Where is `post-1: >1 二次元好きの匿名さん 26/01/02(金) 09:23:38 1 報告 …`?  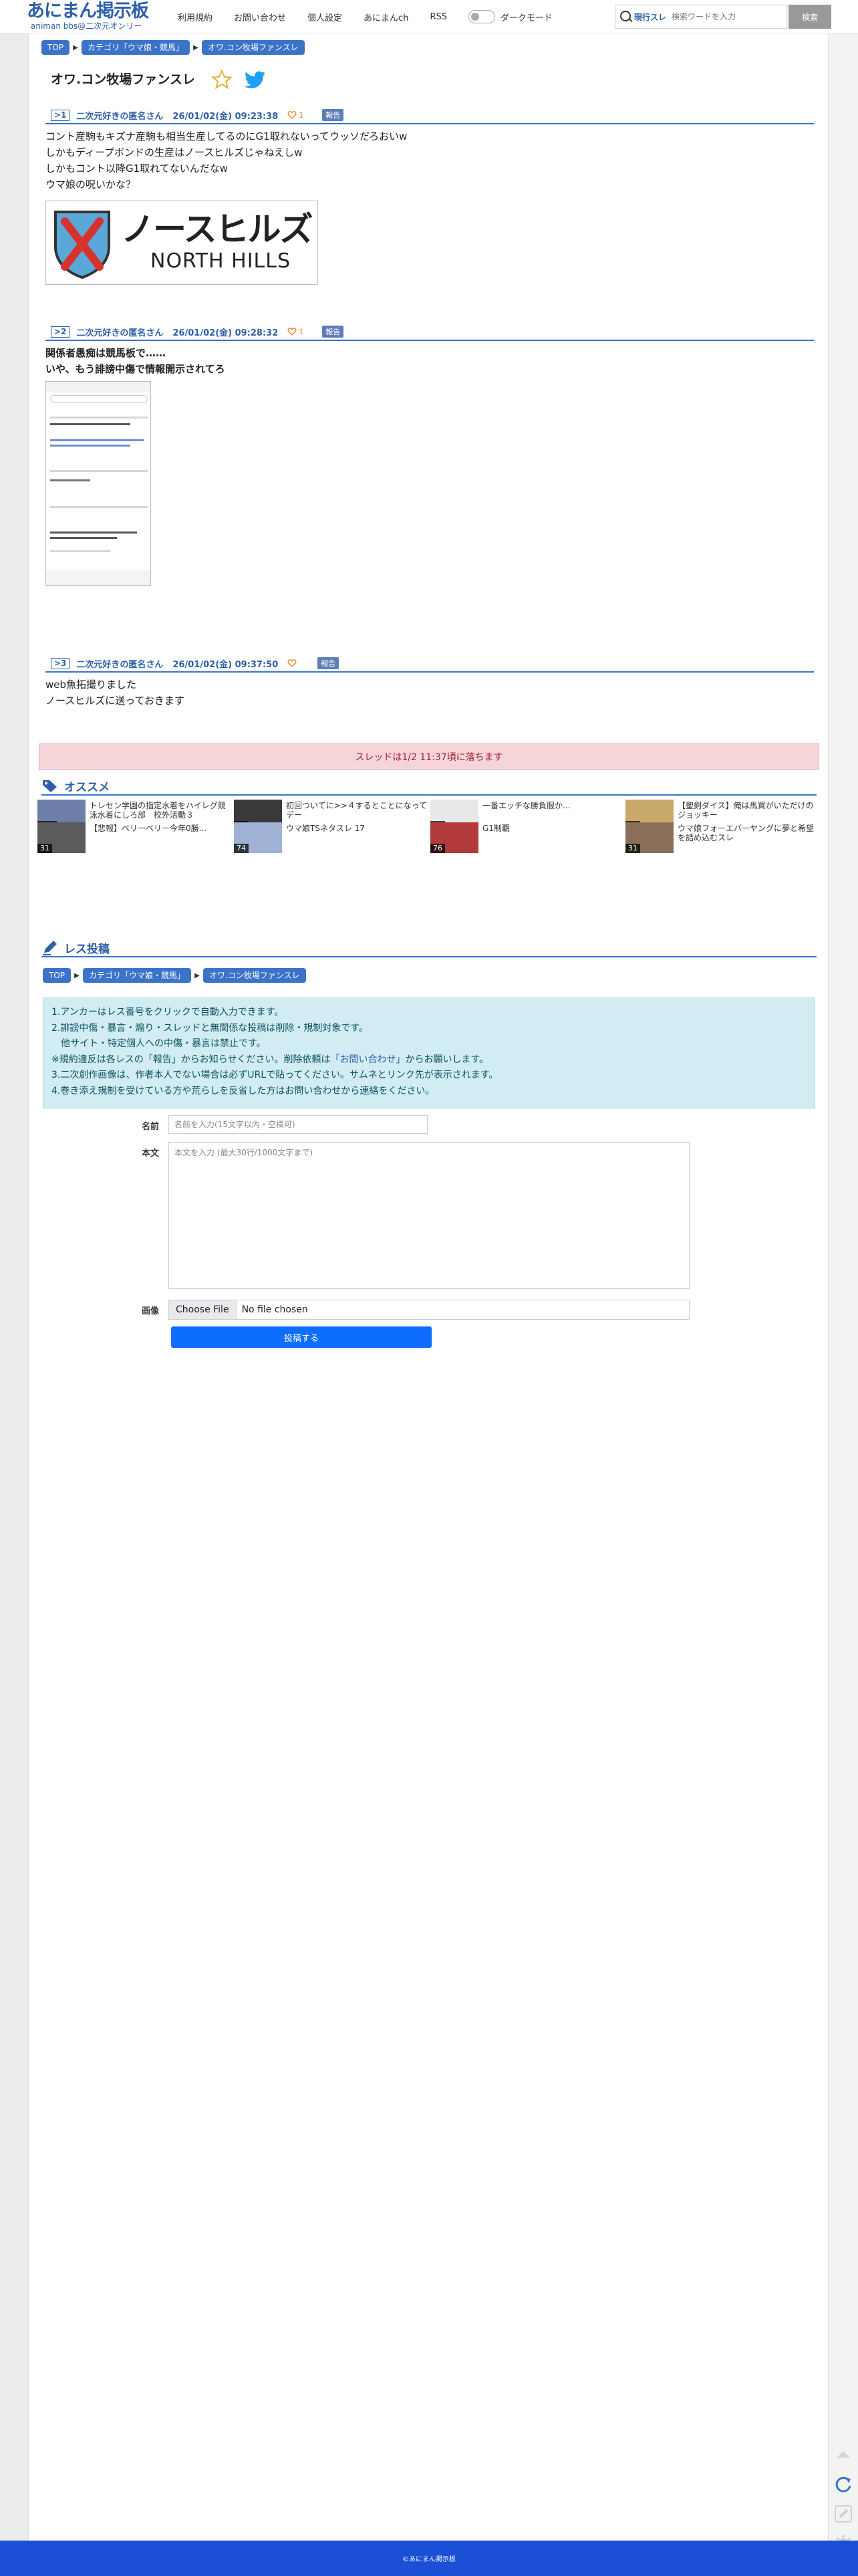
post-1: >1 二次元好きの匿名さん 26/01/02(金) 09:23:38 1 報告 … is located at coordinates (429, 204).